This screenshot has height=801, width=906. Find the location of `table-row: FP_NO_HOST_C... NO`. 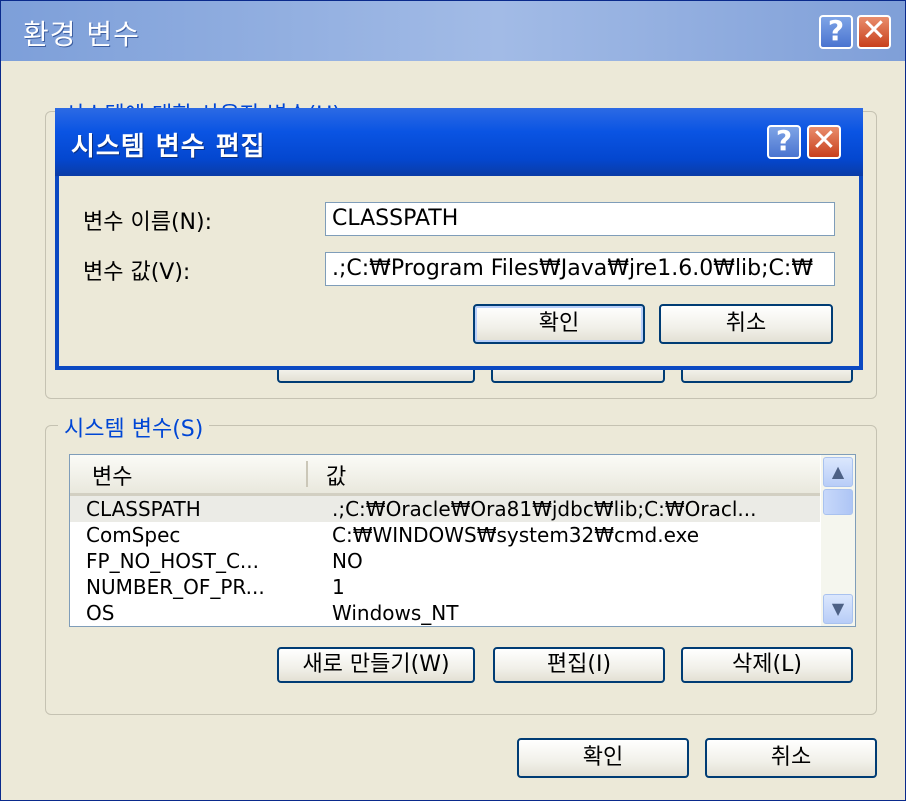

table-row: FP_NO_HOST_C... NO is located at coordinates (445, 561).